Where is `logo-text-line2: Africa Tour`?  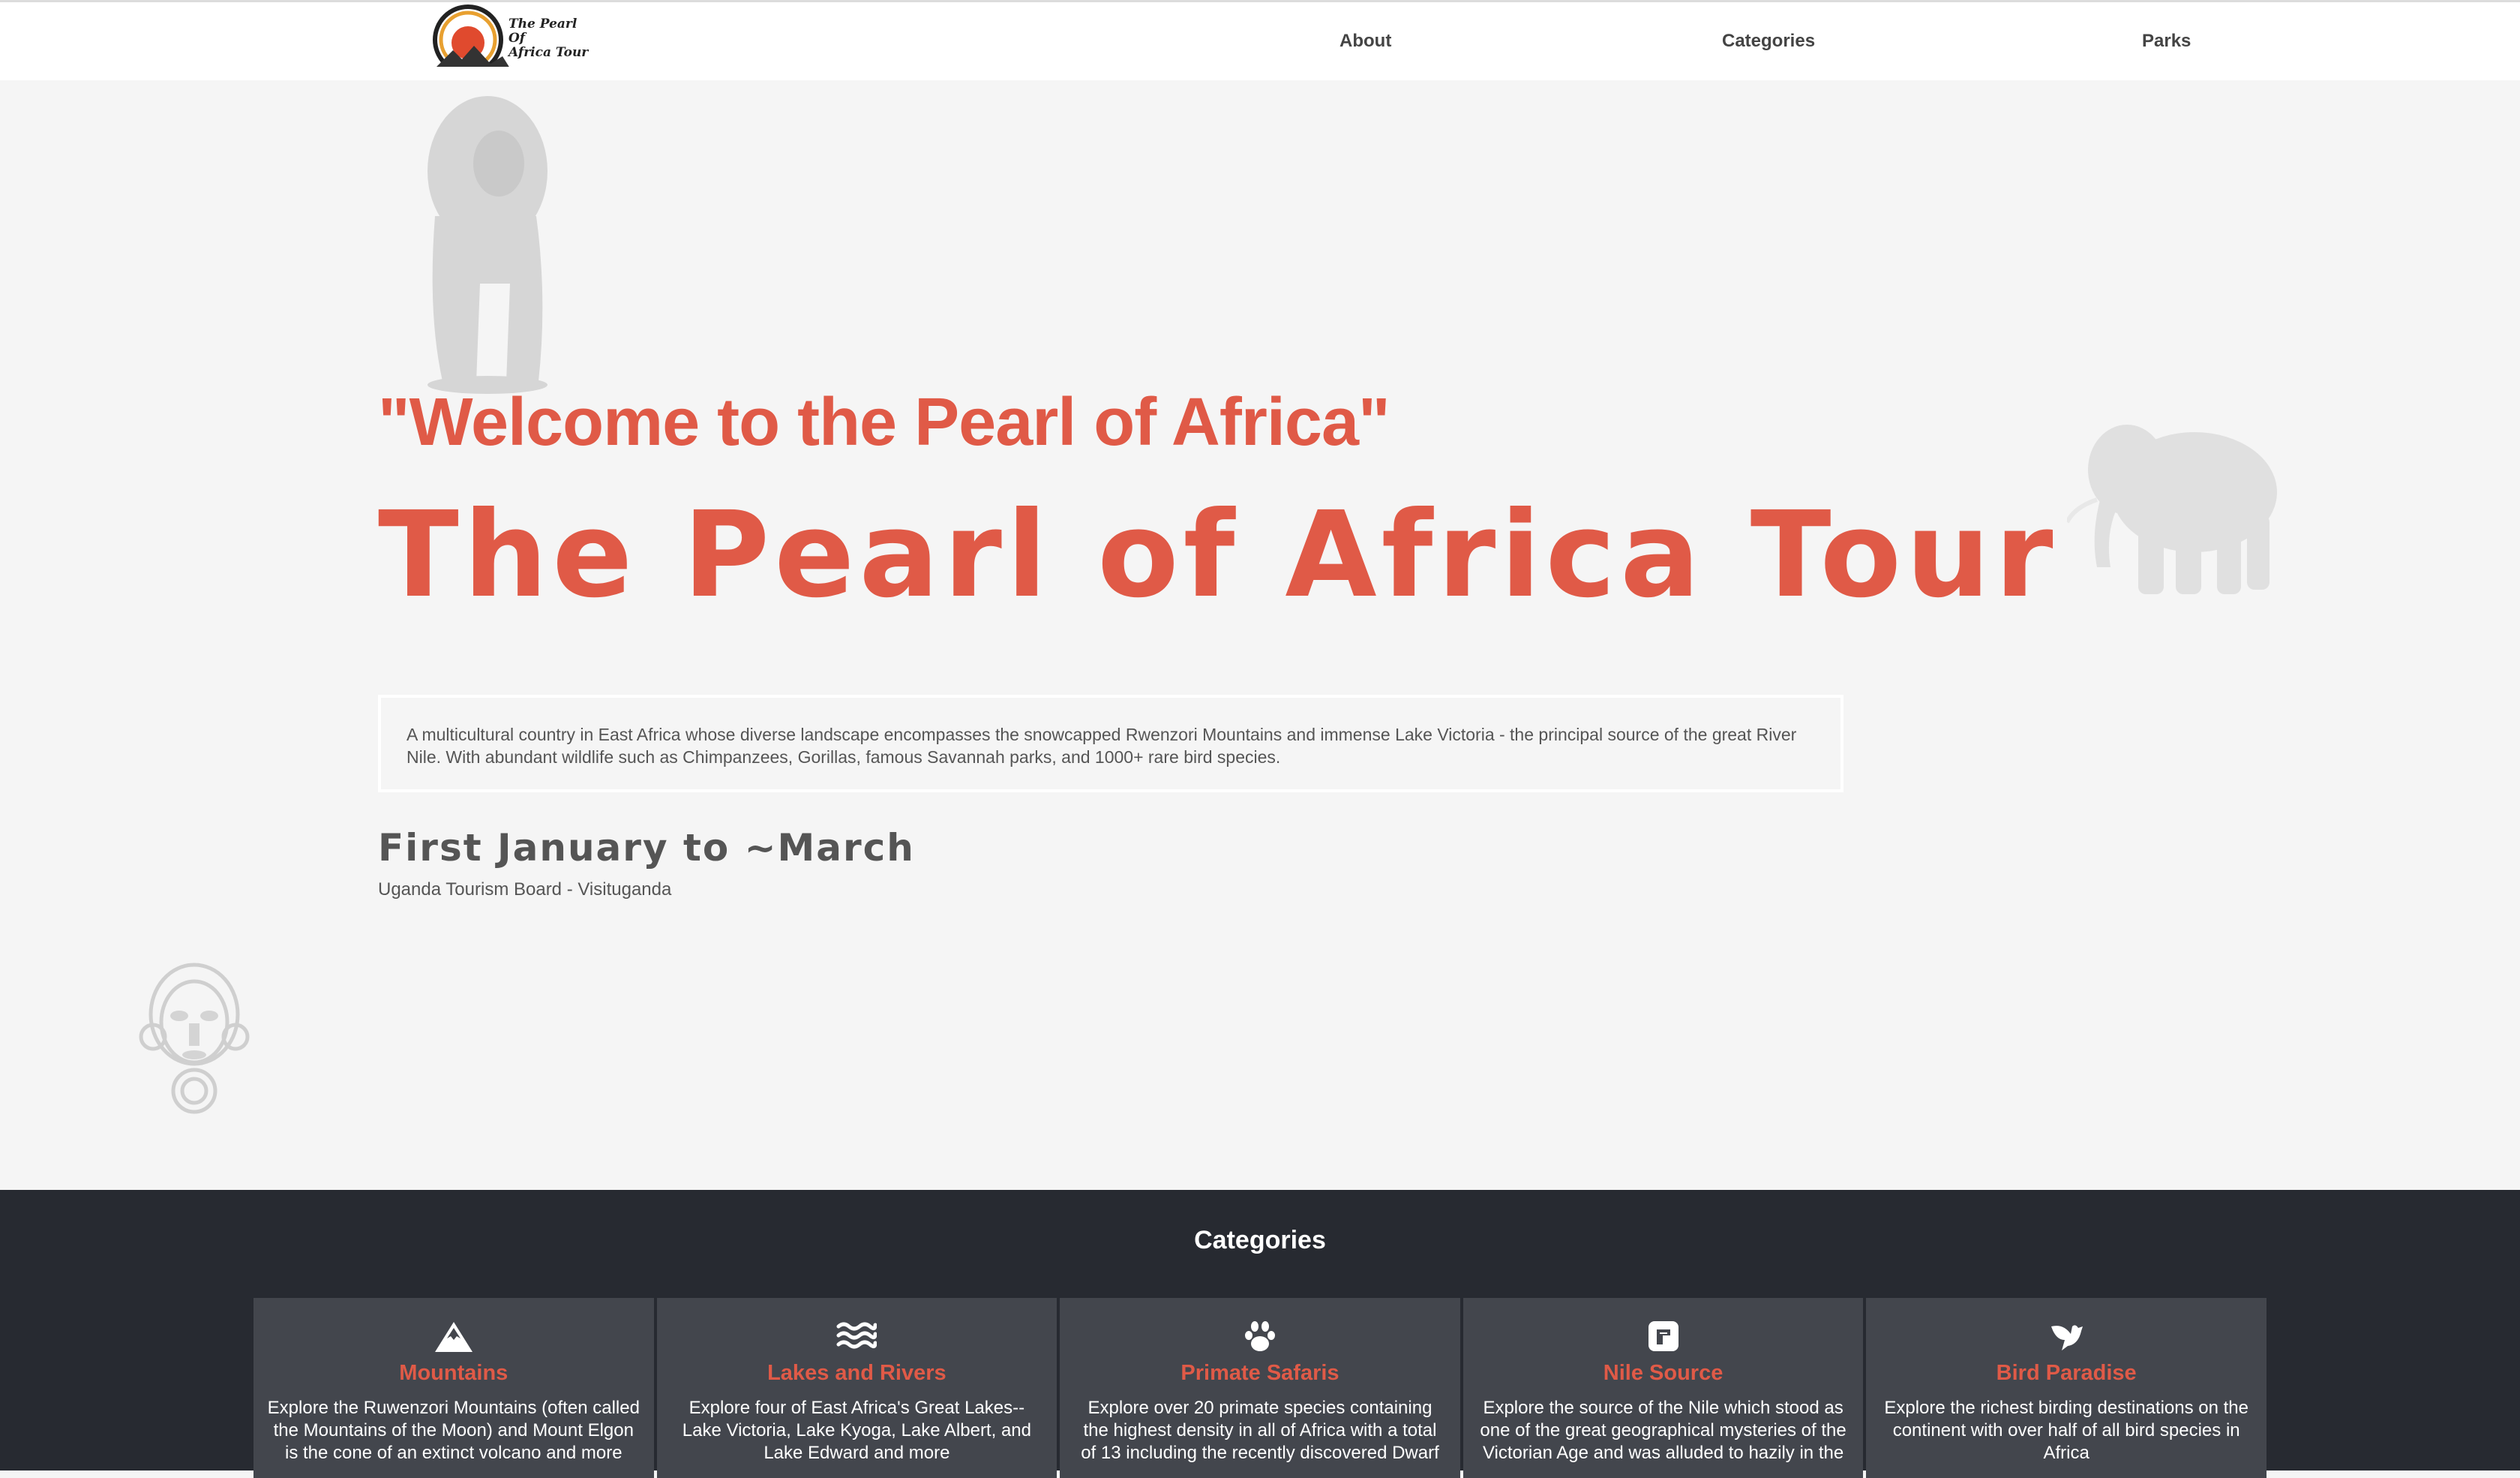
logo-text-line2: Africa Tour is located at coordinates (548, 52).